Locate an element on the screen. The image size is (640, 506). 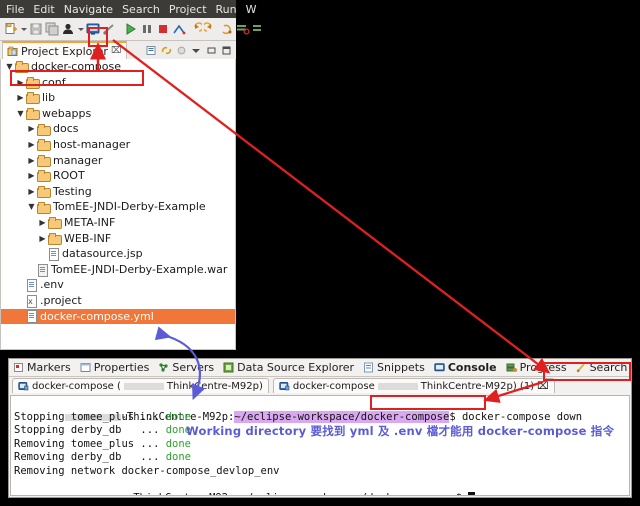
view-menu-icon is located at coordinates (196, 50).